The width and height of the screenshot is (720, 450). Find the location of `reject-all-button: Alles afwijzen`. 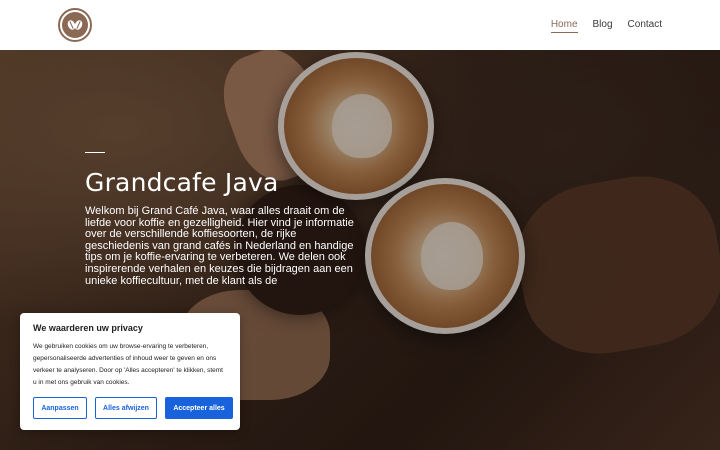

reject-all-button: Alles afwijzen is located at coordinates (126, 408).